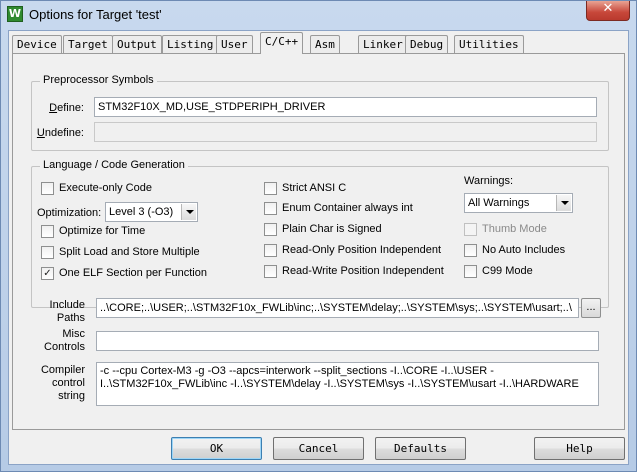 The image size is (637, 472). I want to click on tab-asm: Asm, so click(325, 44).